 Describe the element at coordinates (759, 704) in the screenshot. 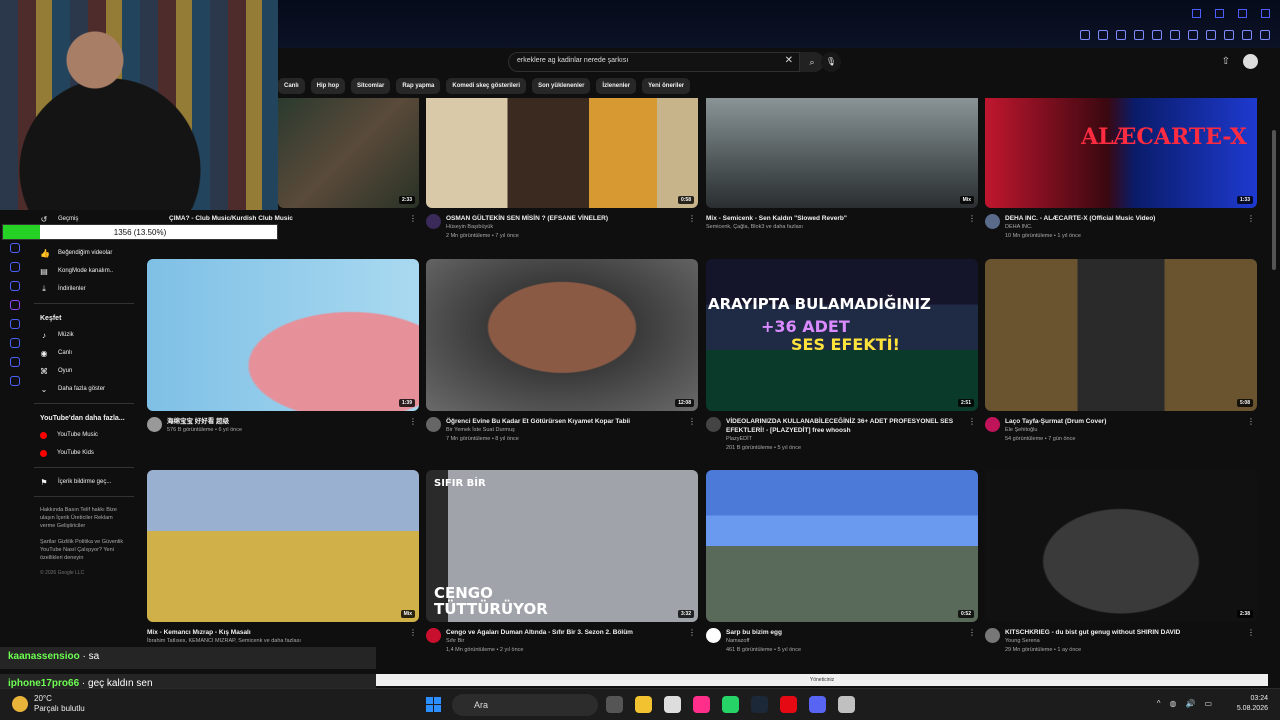

I see `steam-icon` at that location.